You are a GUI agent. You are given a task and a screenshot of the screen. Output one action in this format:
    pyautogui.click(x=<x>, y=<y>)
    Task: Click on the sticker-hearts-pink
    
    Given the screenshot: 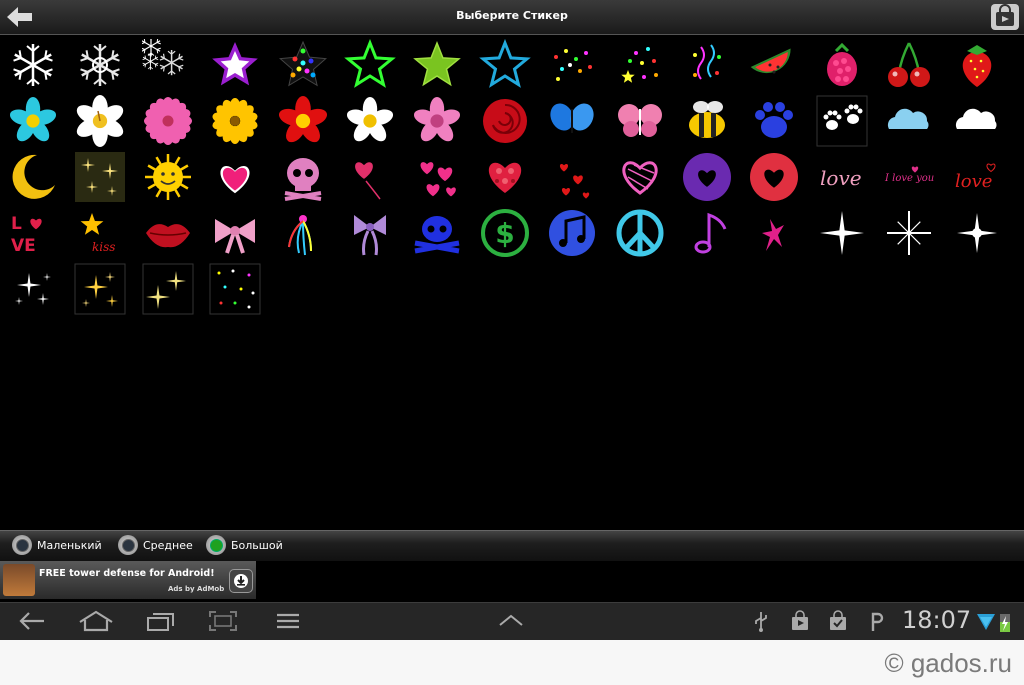 What is the action you would take?
    pyautogui.click(x=437, y=177)
    